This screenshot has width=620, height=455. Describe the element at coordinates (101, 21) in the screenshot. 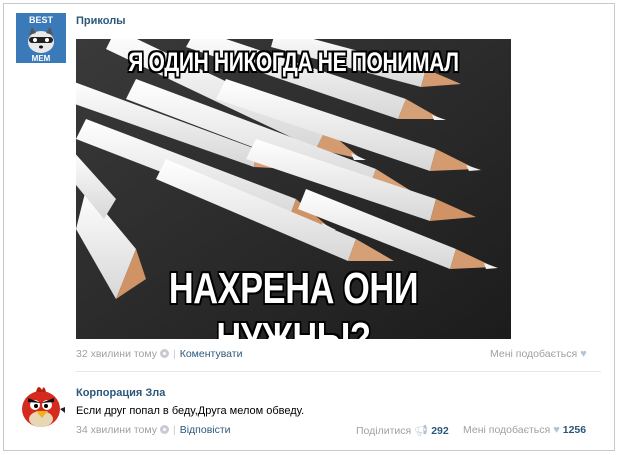

I see `post1-author-link: Приколы` at that location.